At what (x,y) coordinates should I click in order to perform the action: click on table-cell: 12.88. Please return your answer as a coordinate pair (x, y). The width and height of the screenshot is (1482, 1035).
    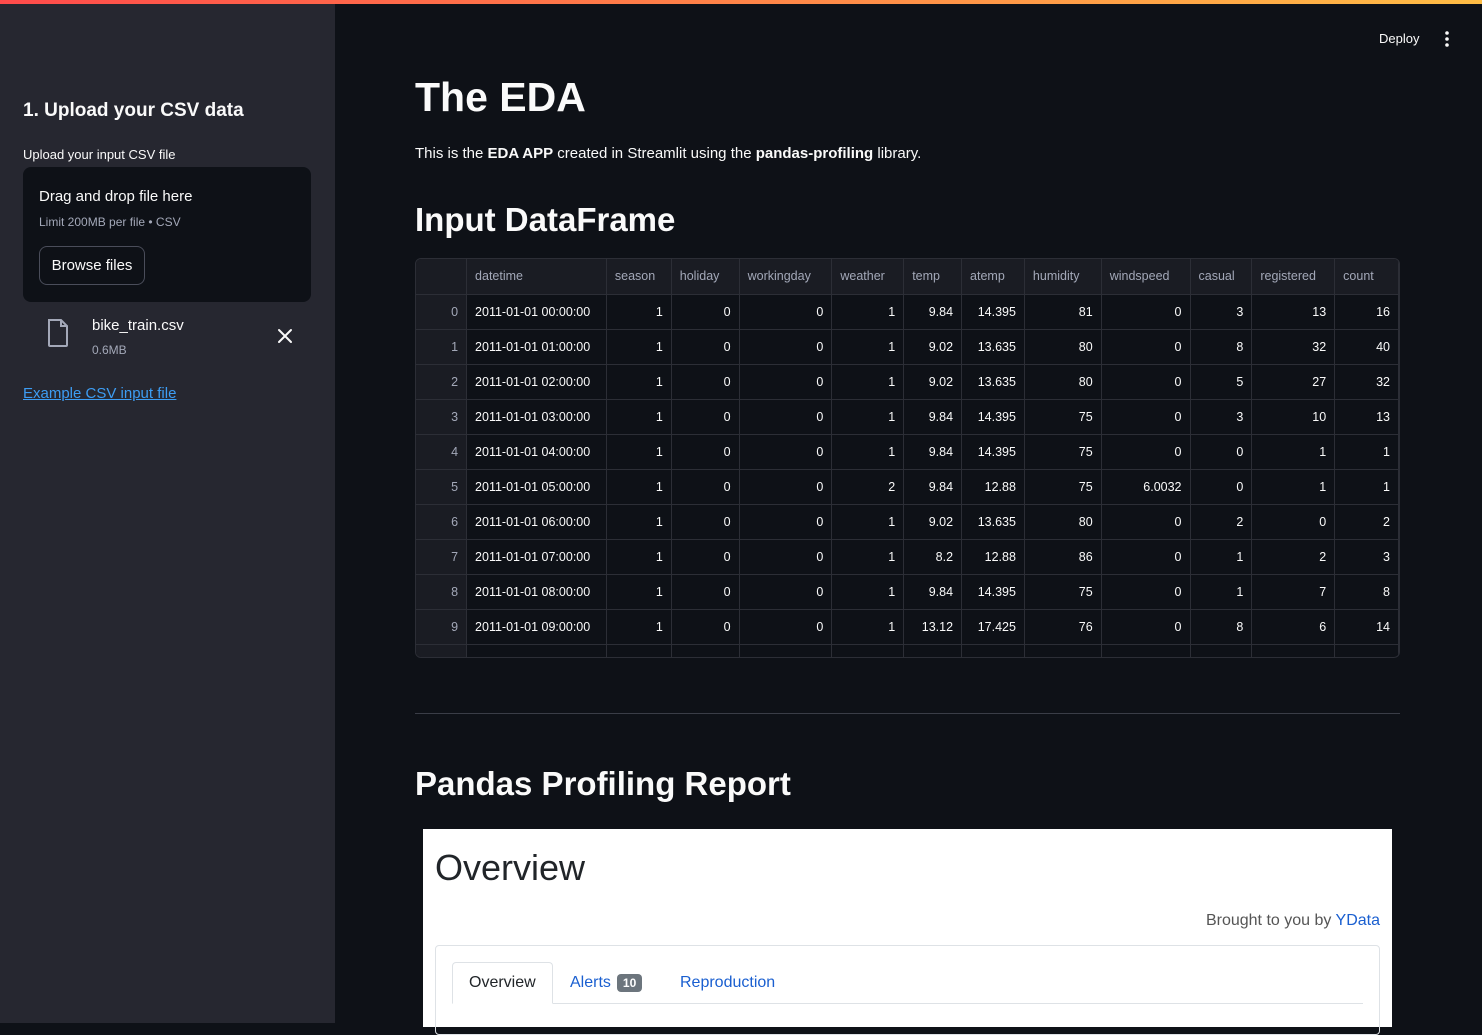
    Looking at the image, I should click on (993, 557).